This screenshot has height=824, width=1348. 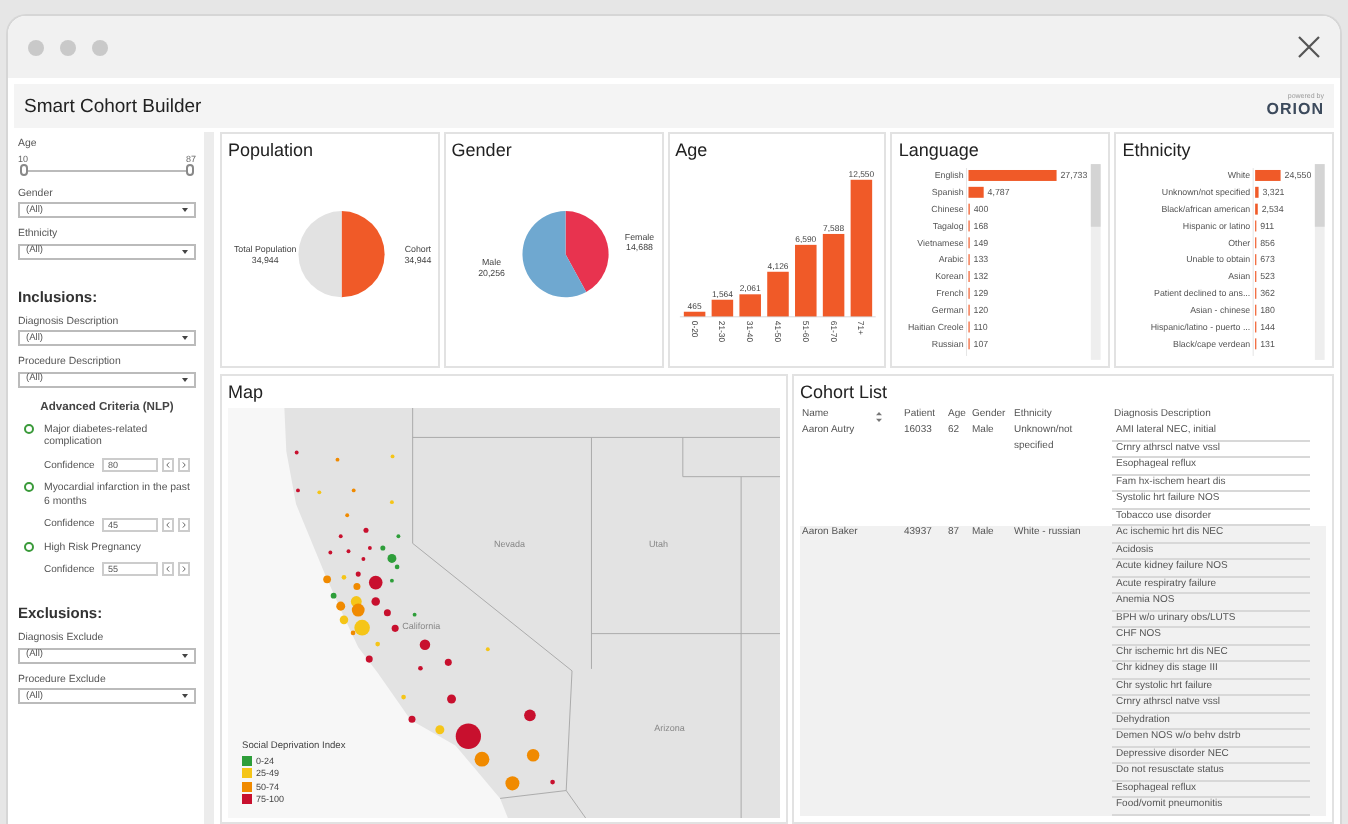 I want to click on close-icon, so click(x=1309, y=47).